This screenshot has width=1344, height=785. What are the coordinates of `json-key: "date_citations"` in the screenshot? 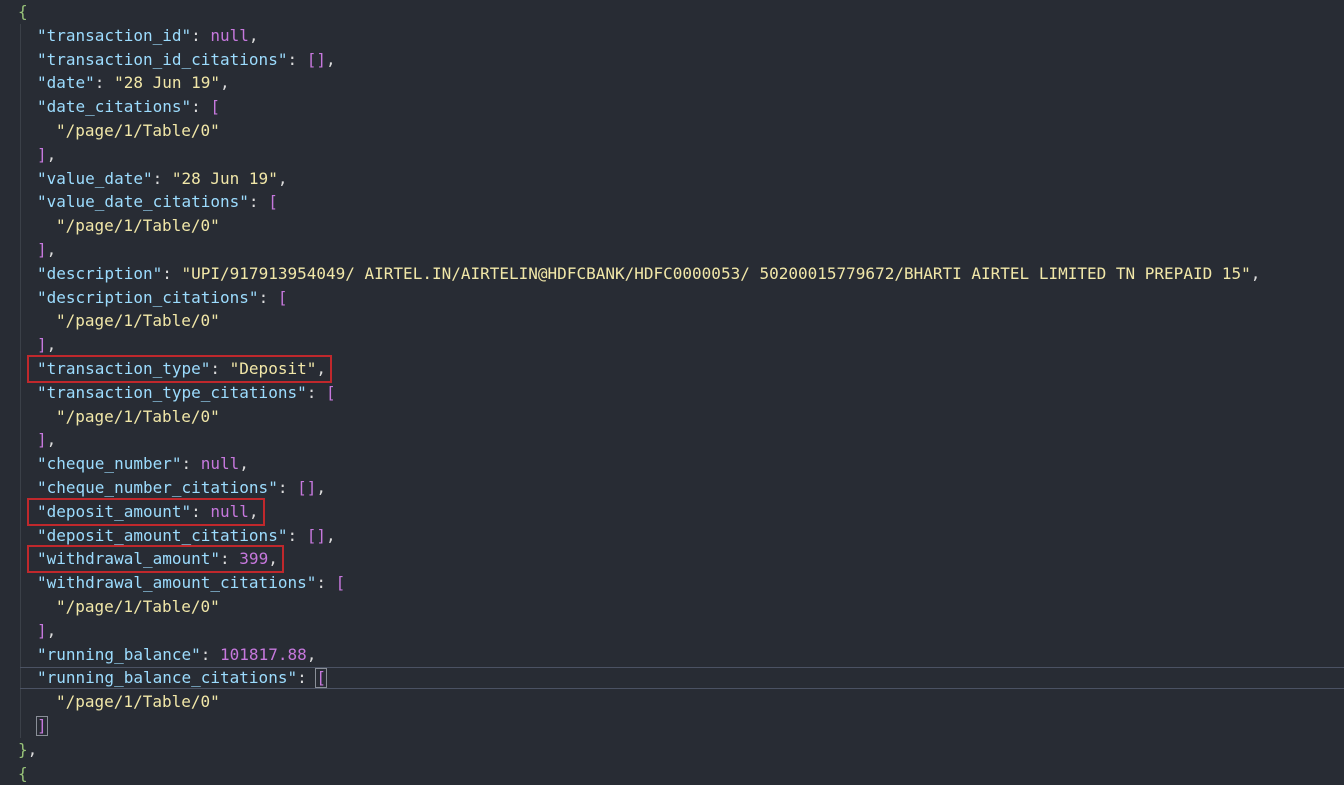 It's located at (114, 107).